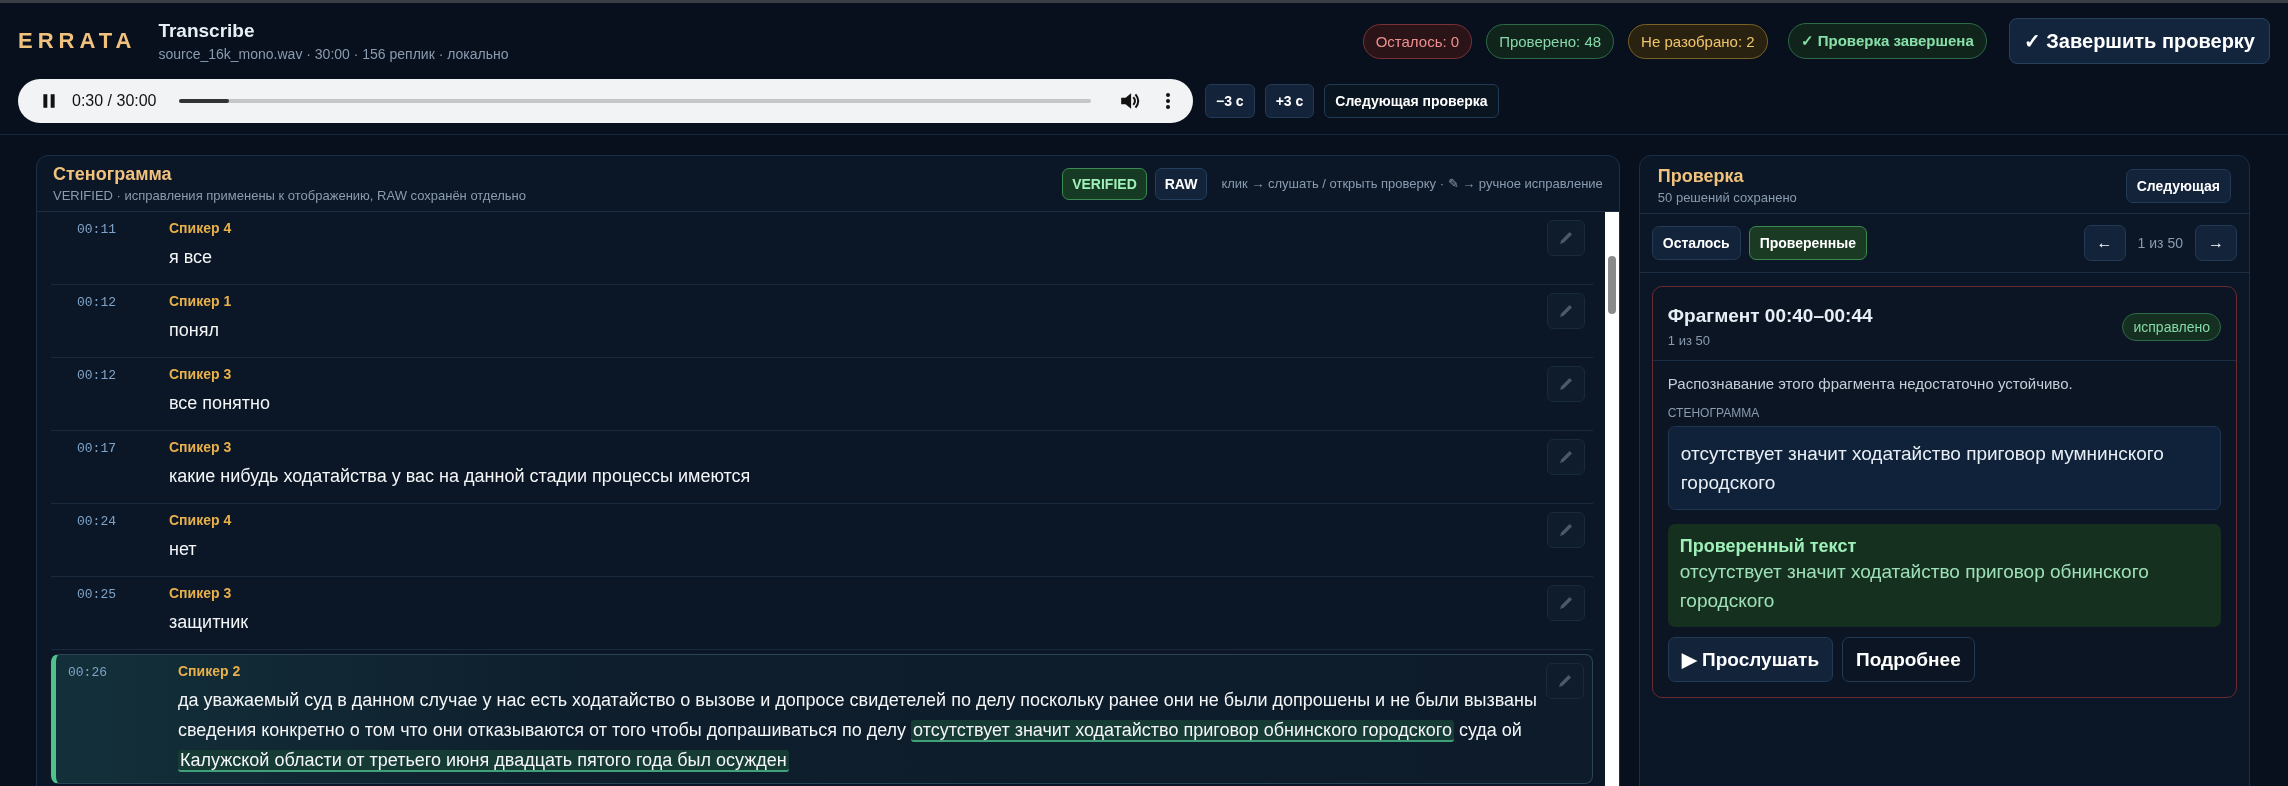 The width and height of the screenshot is (2288, 786). Describe the element at coordinates (1727, 197) in the screenshot. I see `panel-subtitle: 50 решений сохранено` at that location.